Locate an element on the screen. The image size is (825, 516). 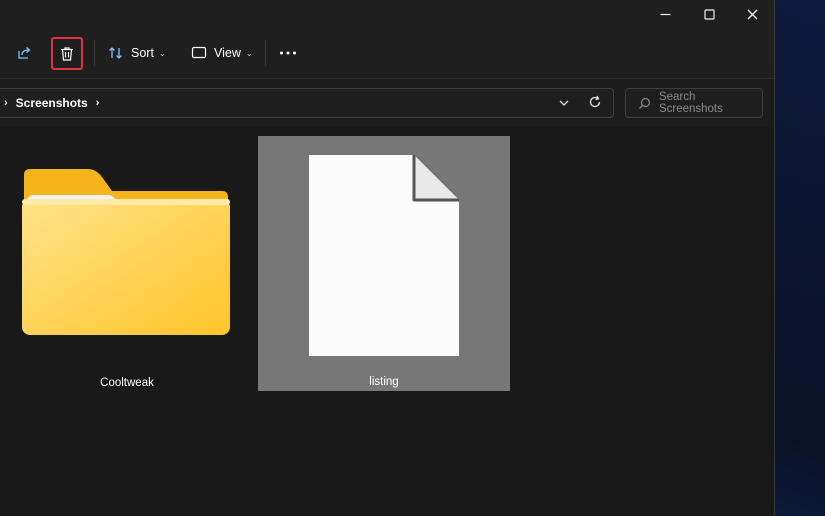
close-icon is located at coordinates (752, 14).